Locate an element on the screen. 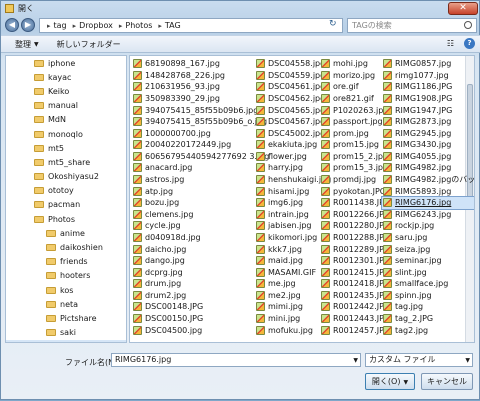  file-item: R0012435.JPG is located at coordinates (355, 296).